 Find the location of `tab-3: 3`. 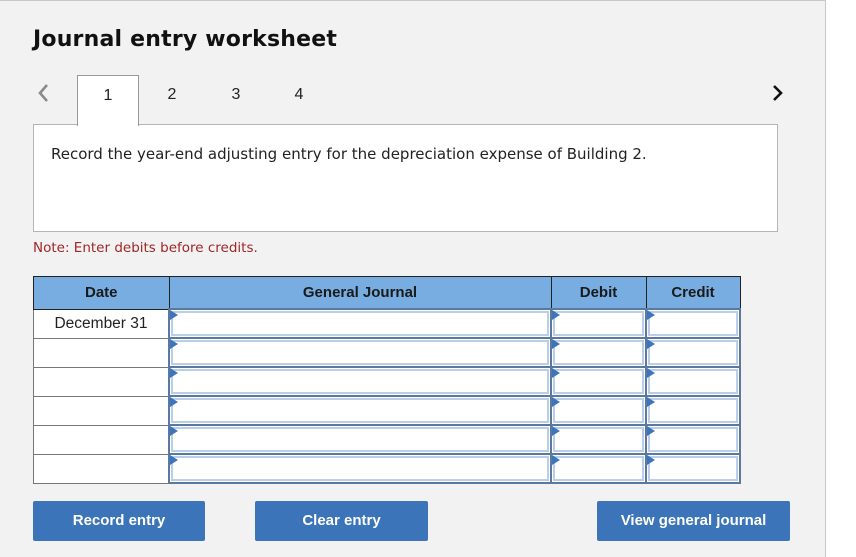

tab-3: 3 is located at coordinates (236, 100).